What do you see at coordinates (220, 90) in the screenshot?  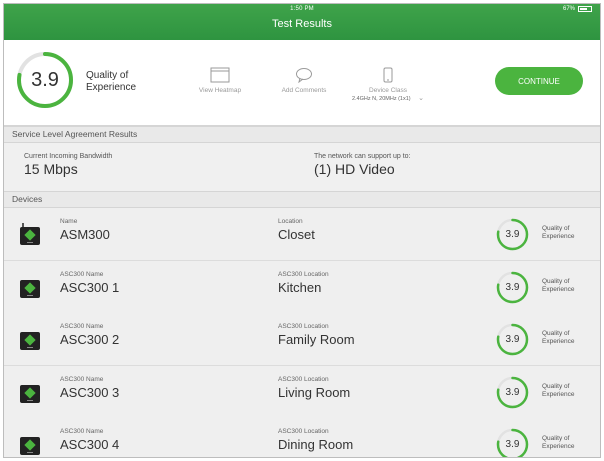 I see `view-heatmap-label: View Heatmap` at bounding box center [220, 90].